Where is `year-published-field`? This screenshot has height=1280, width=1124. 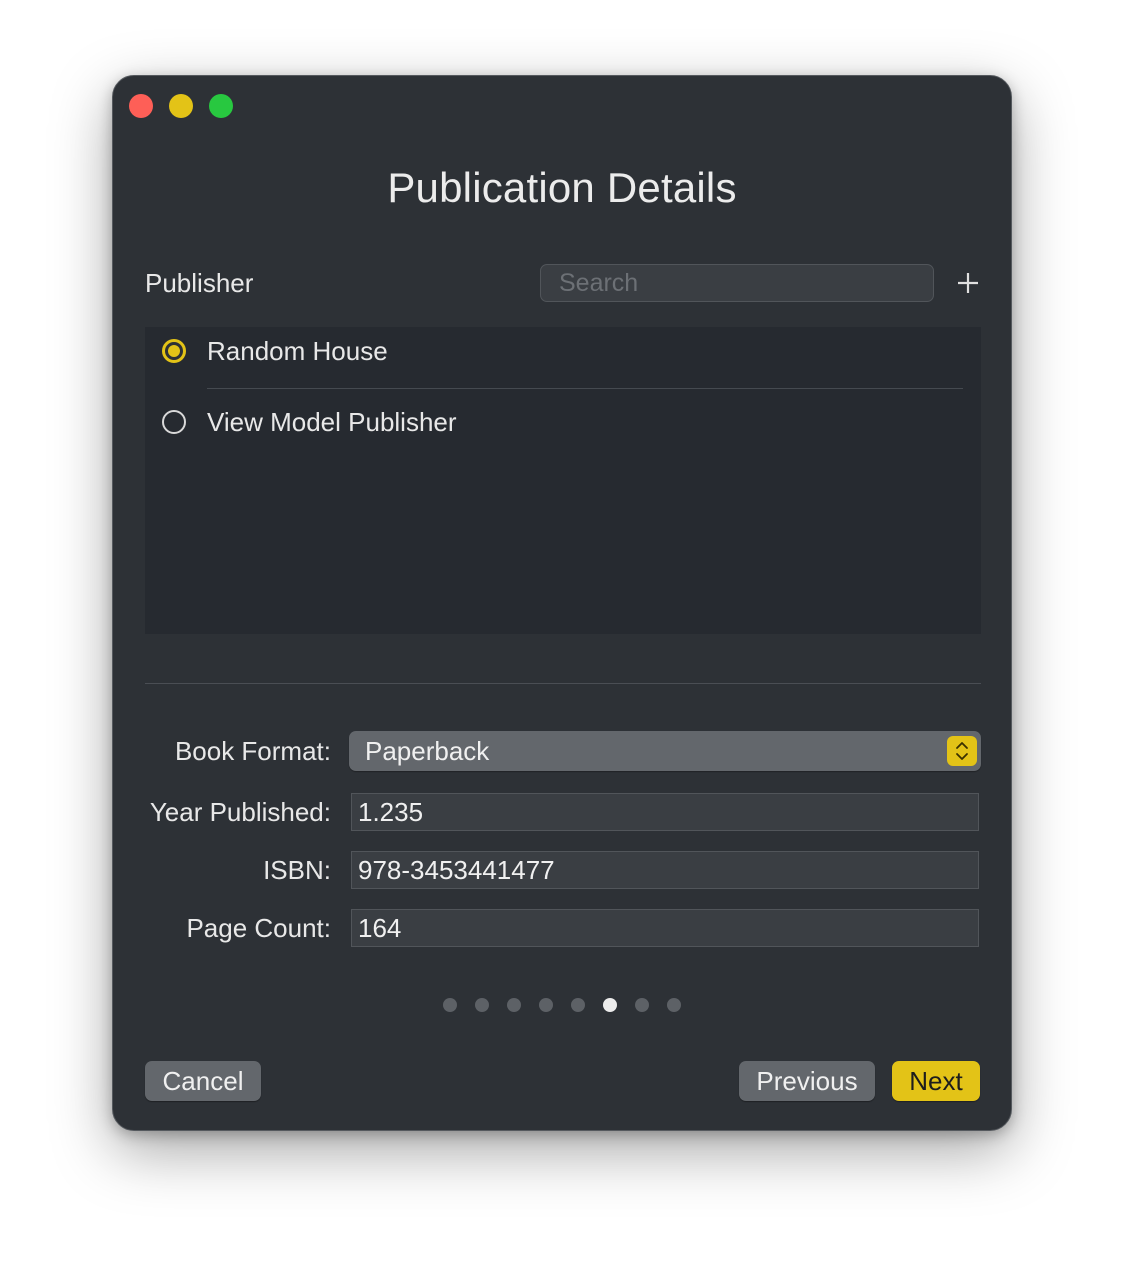
year-published-field is located at coordinates (665, 812).